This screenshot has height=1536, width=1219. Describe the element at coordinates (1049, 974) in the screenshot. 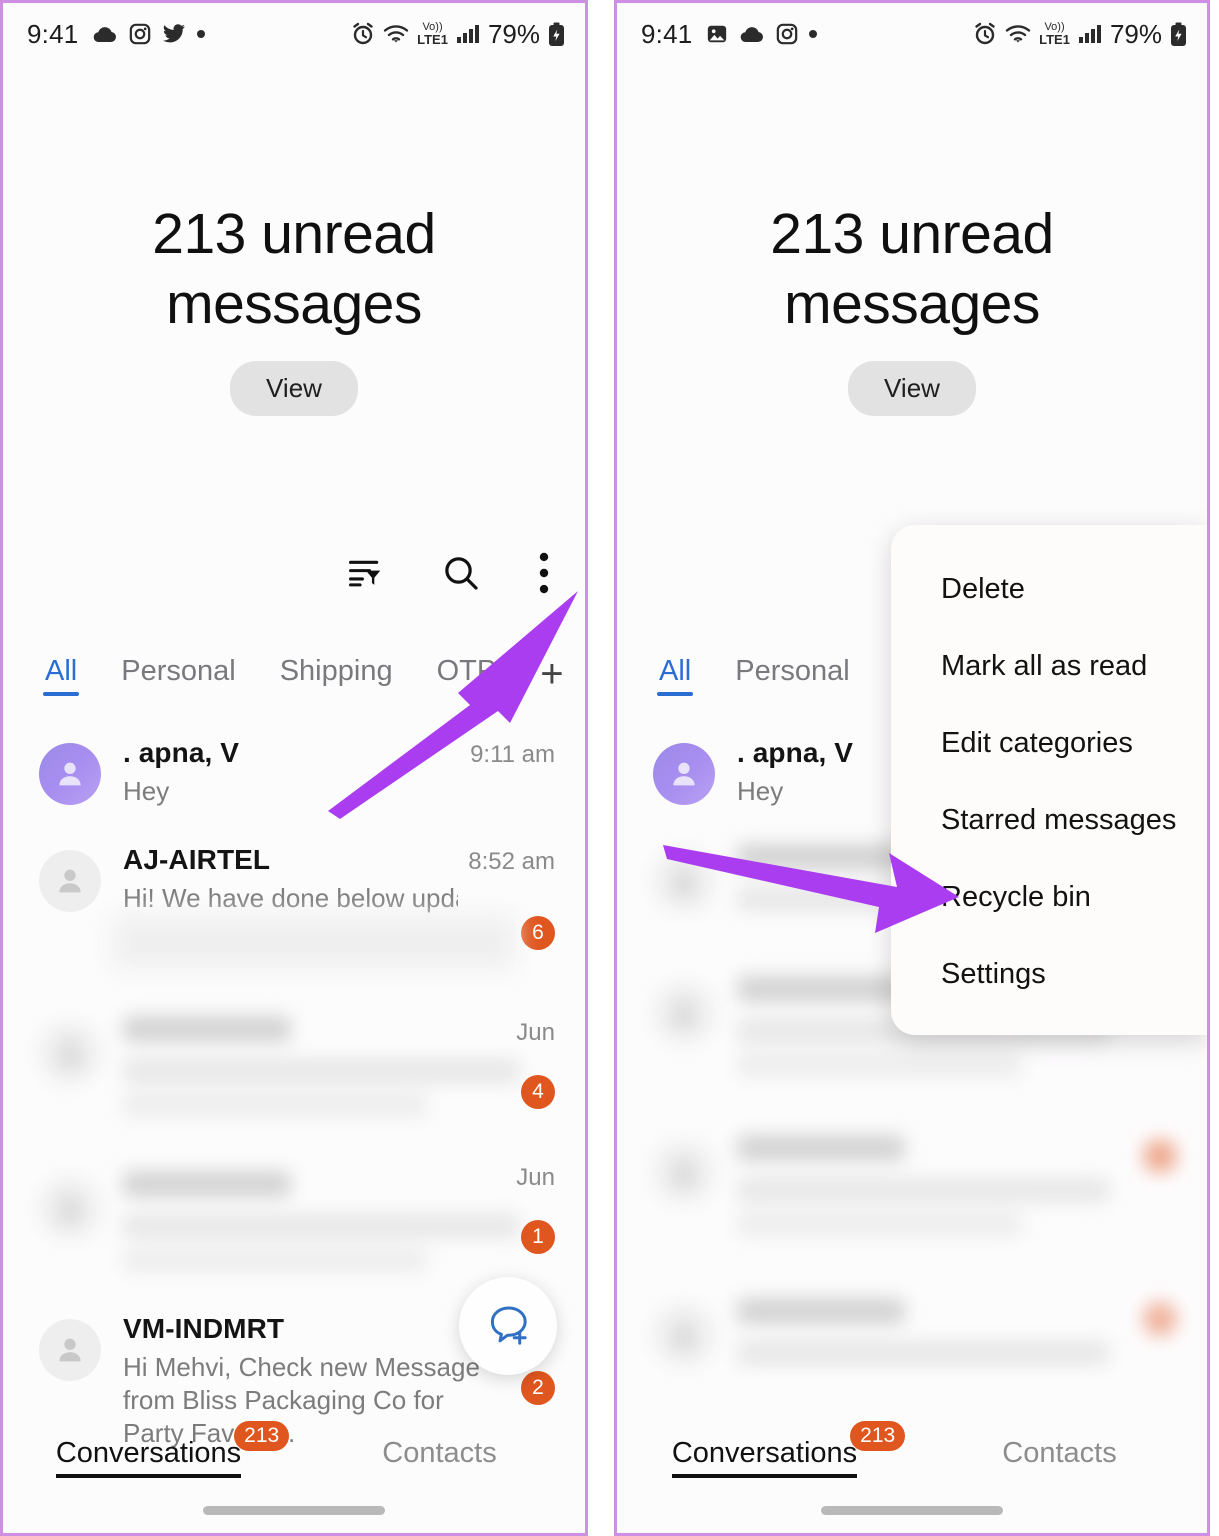

I see `menu-item-settings: Settings` at that location.